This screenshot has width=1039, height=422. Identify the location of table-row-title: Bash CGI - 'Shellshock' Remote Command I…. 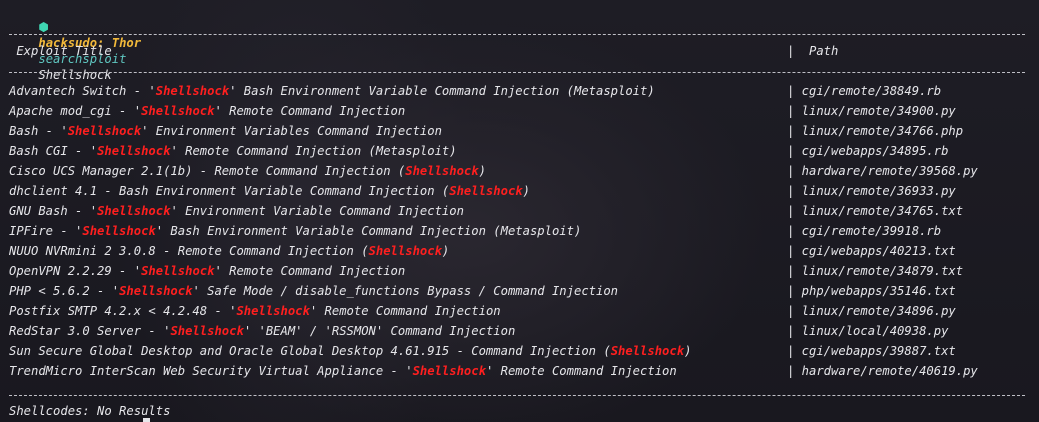
(233, 151).